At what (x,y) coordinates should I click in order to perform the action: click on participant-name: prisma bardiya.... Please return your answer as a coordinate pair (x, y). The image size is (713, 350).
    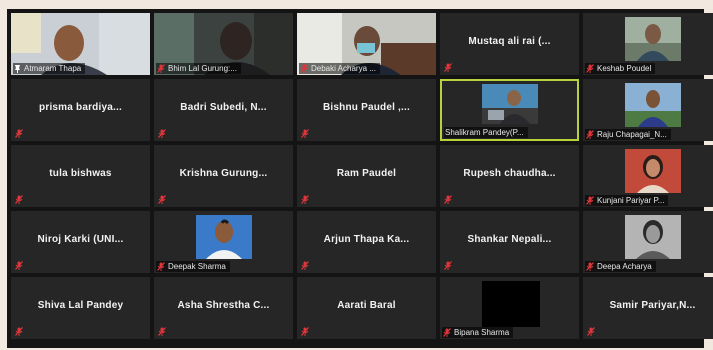
    Looking at the image, I should click on (80, 107).